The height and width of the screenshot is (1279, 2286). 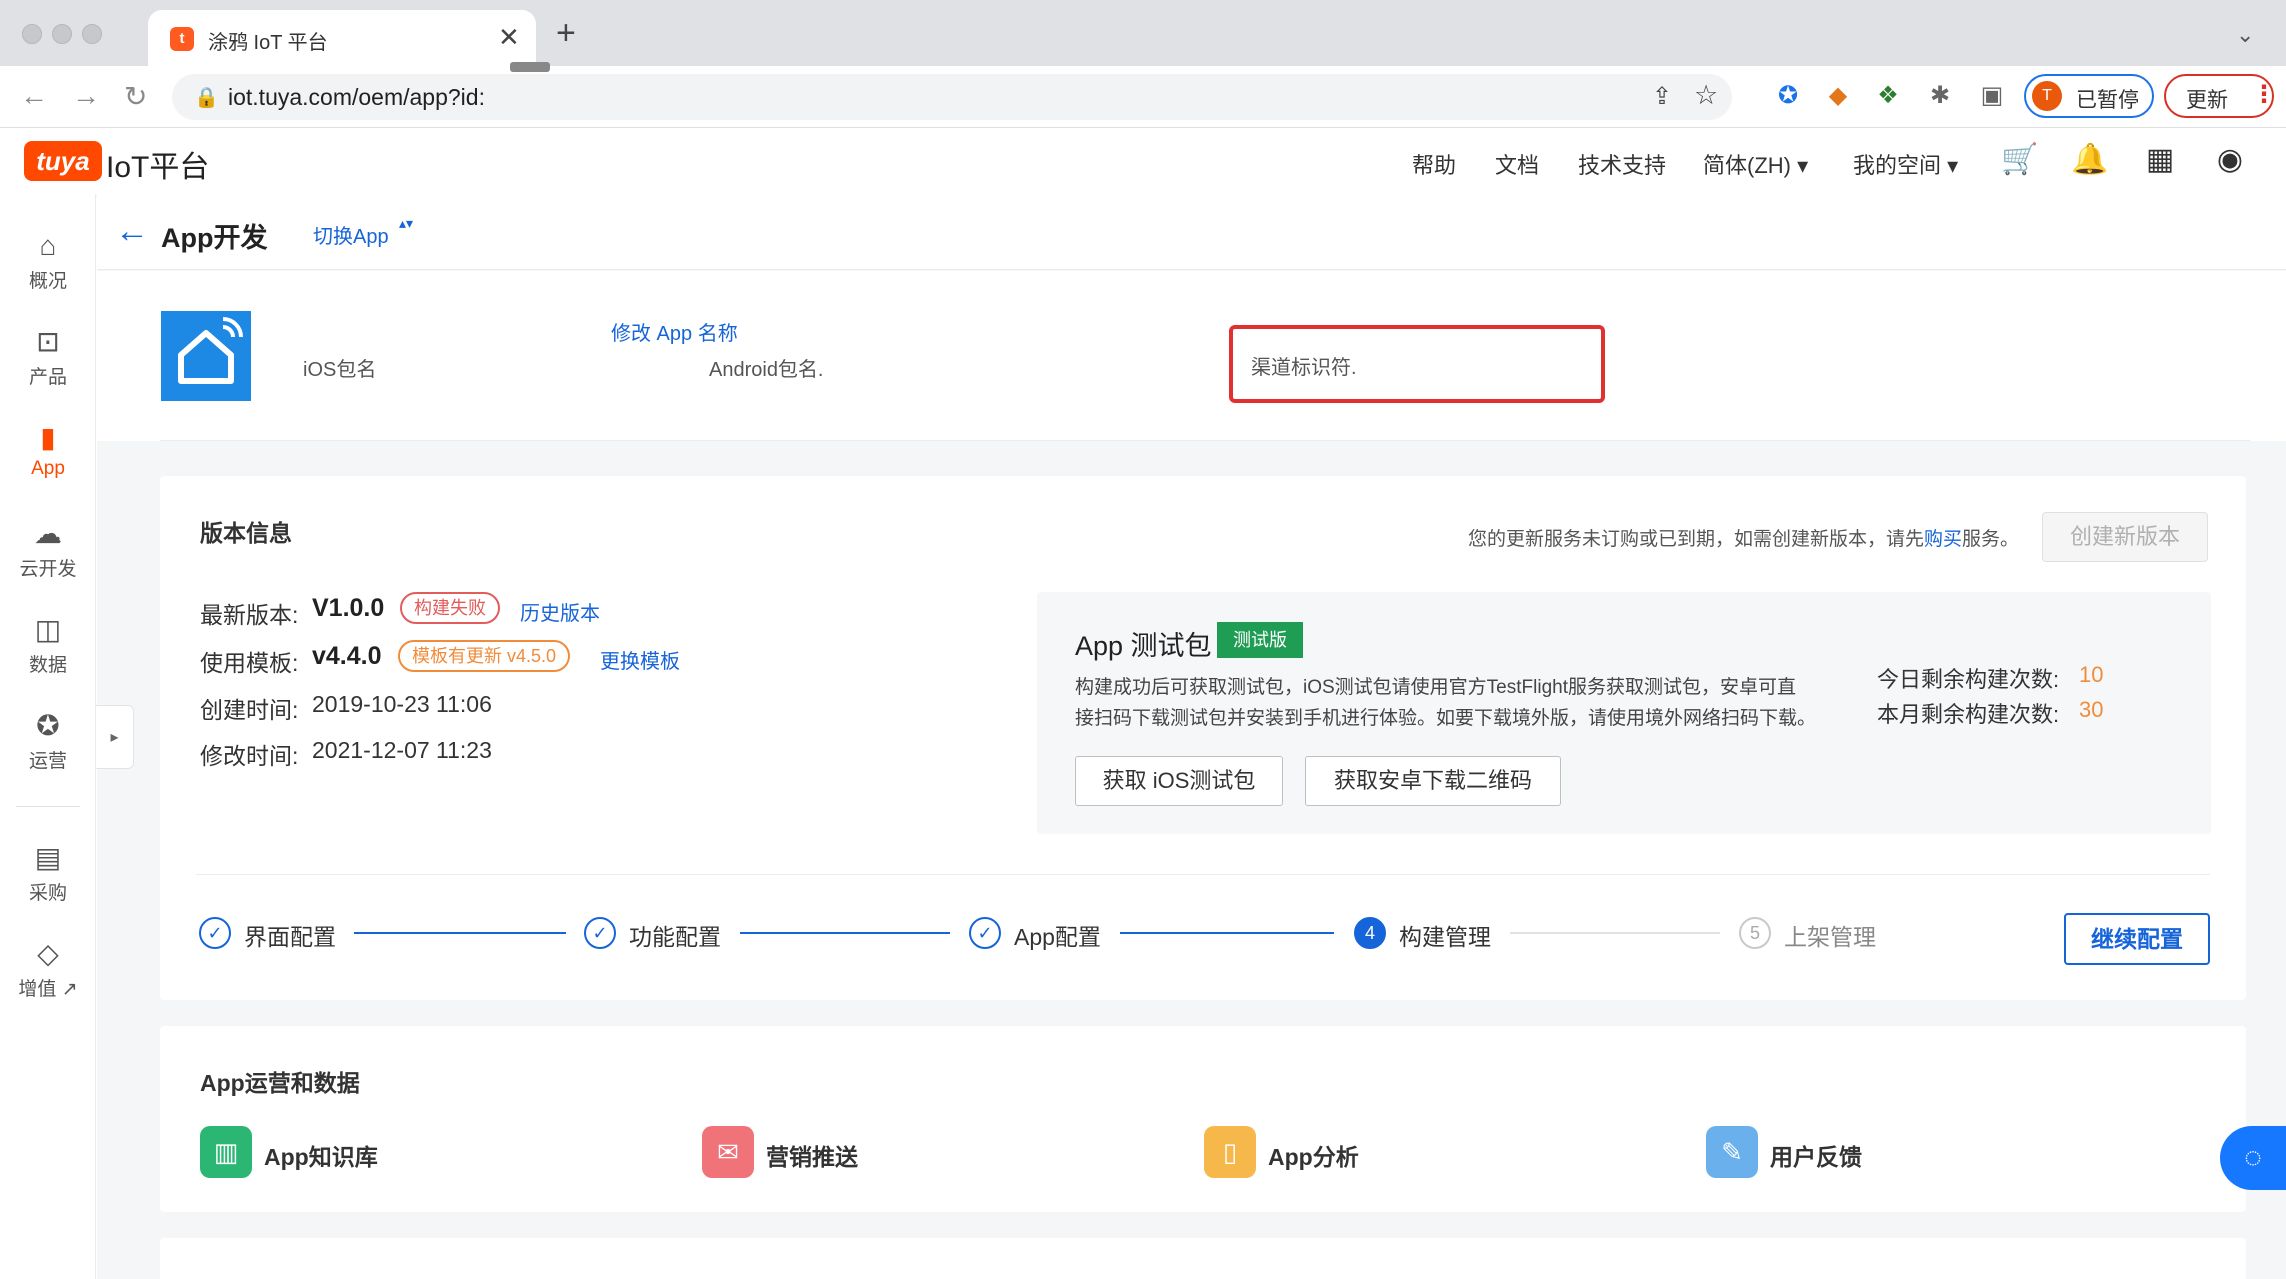 I want to click on tool-label: 营销推送, so click(x=812, y=1157).